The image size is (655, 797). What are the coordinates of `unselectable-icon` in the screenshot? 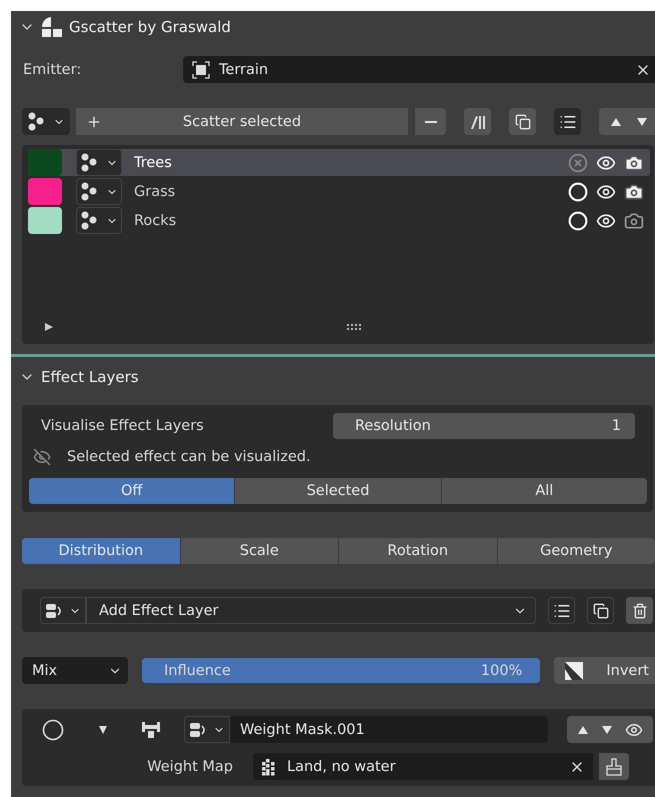 It's located at (578, 162).